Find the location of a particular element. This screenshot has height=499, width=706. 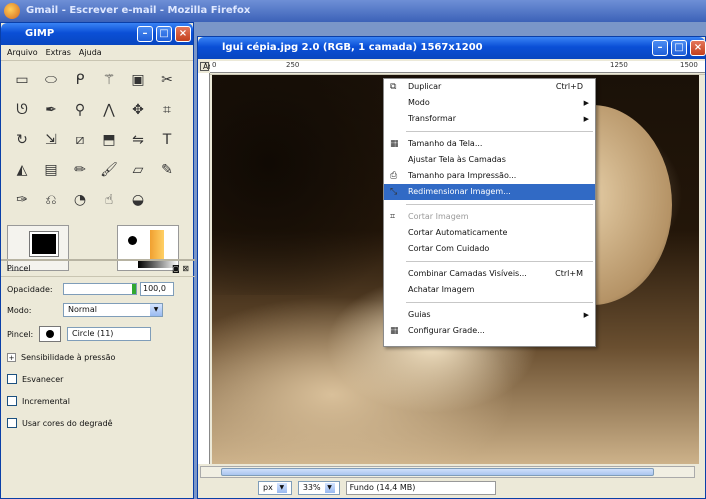

menu-item-duplicar: ⧉ Duplicar Ctrl+D is located at coordinates (489, 87).